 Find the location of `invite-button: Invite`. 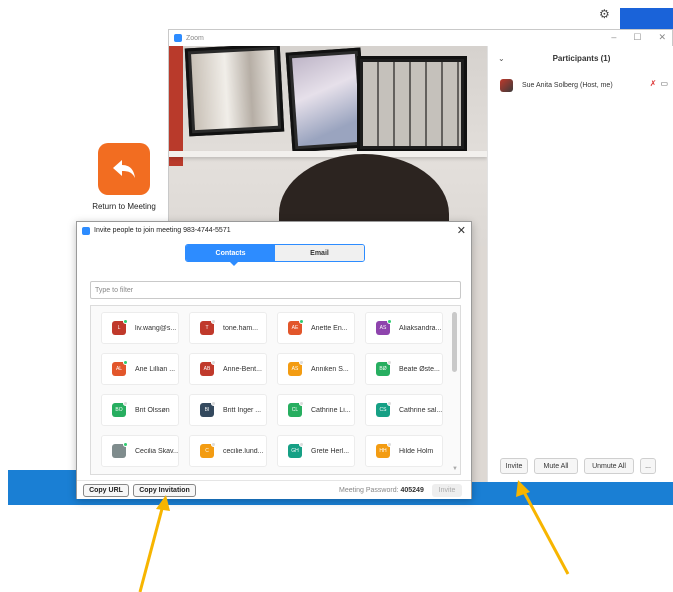

invite-button: Invite is located at coordinates (514, 466).